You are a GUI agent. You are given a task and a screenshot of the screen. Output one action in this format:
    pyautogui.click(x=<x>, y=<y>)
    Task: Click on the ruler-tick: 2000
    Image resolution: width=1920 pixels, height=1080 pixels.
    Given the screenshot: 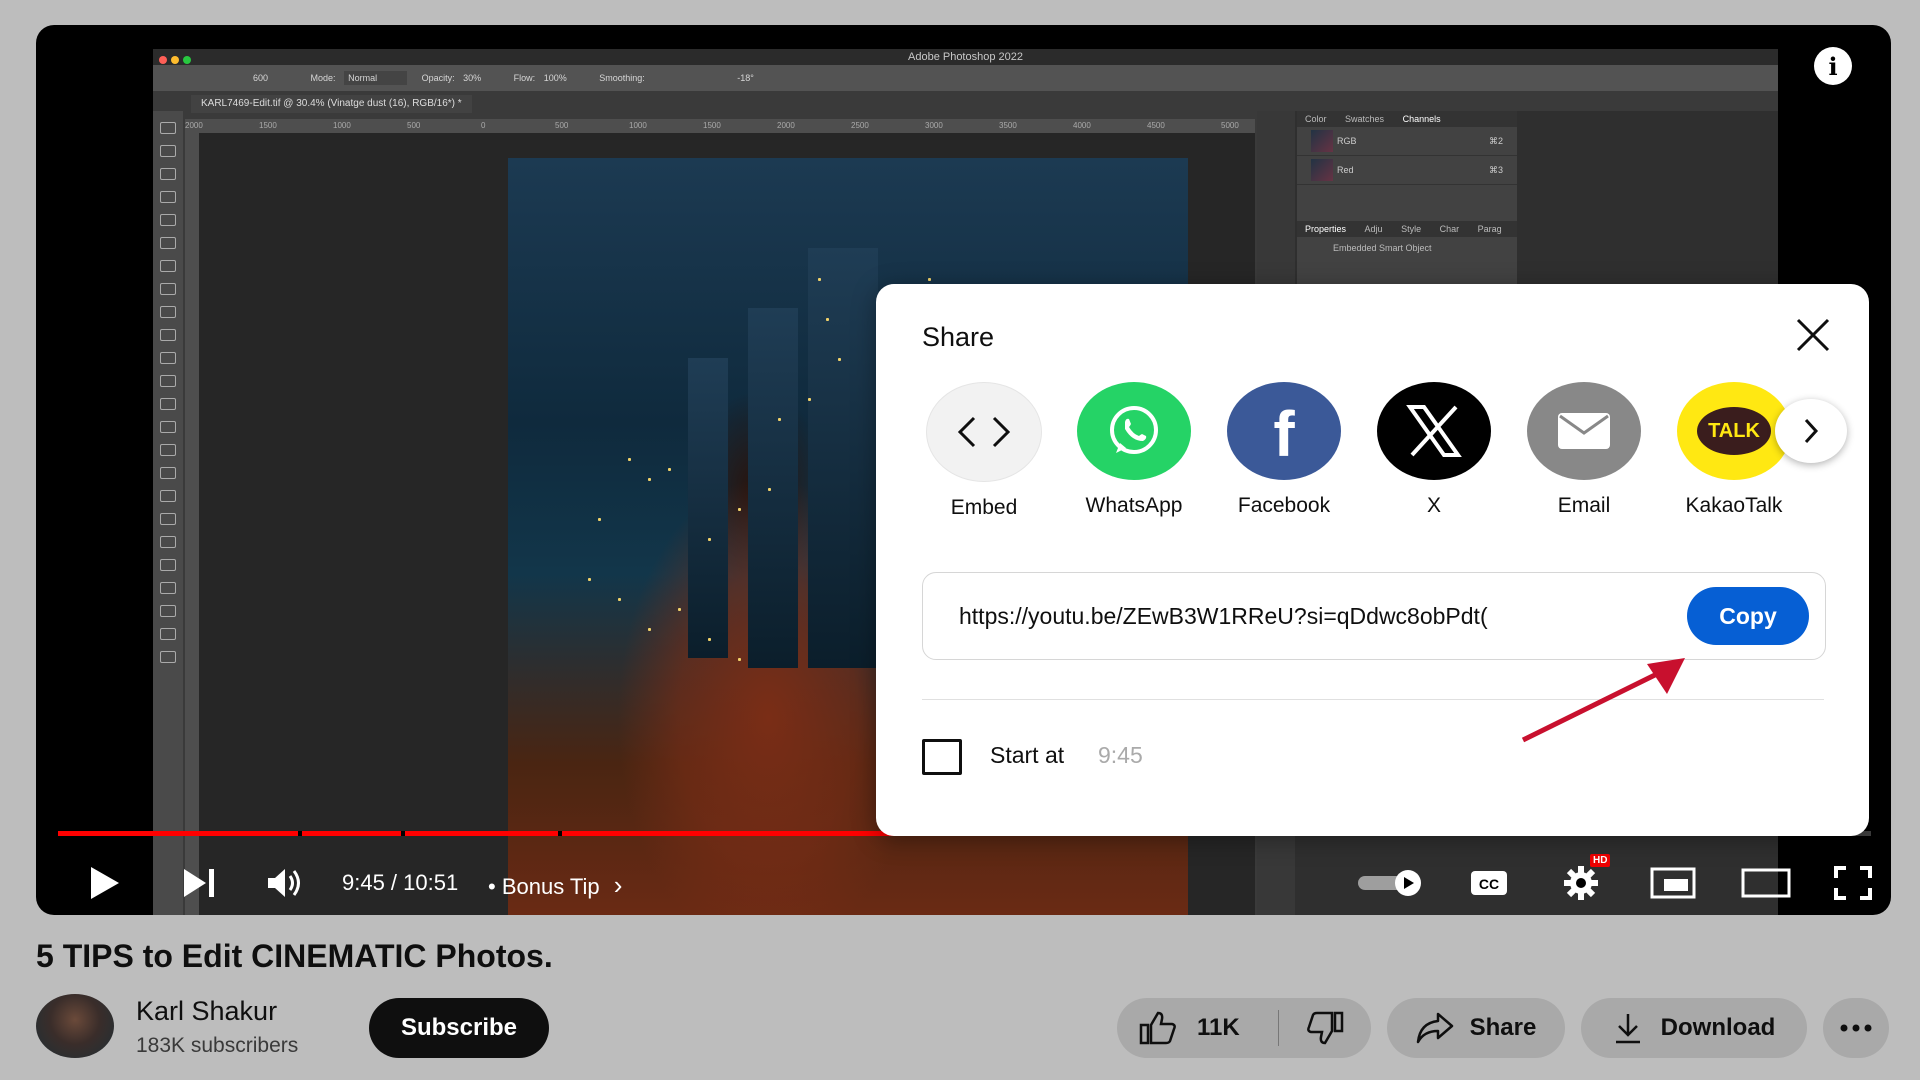 What is the action you would take?
    pyautogui.click(x=194, y=125)
    